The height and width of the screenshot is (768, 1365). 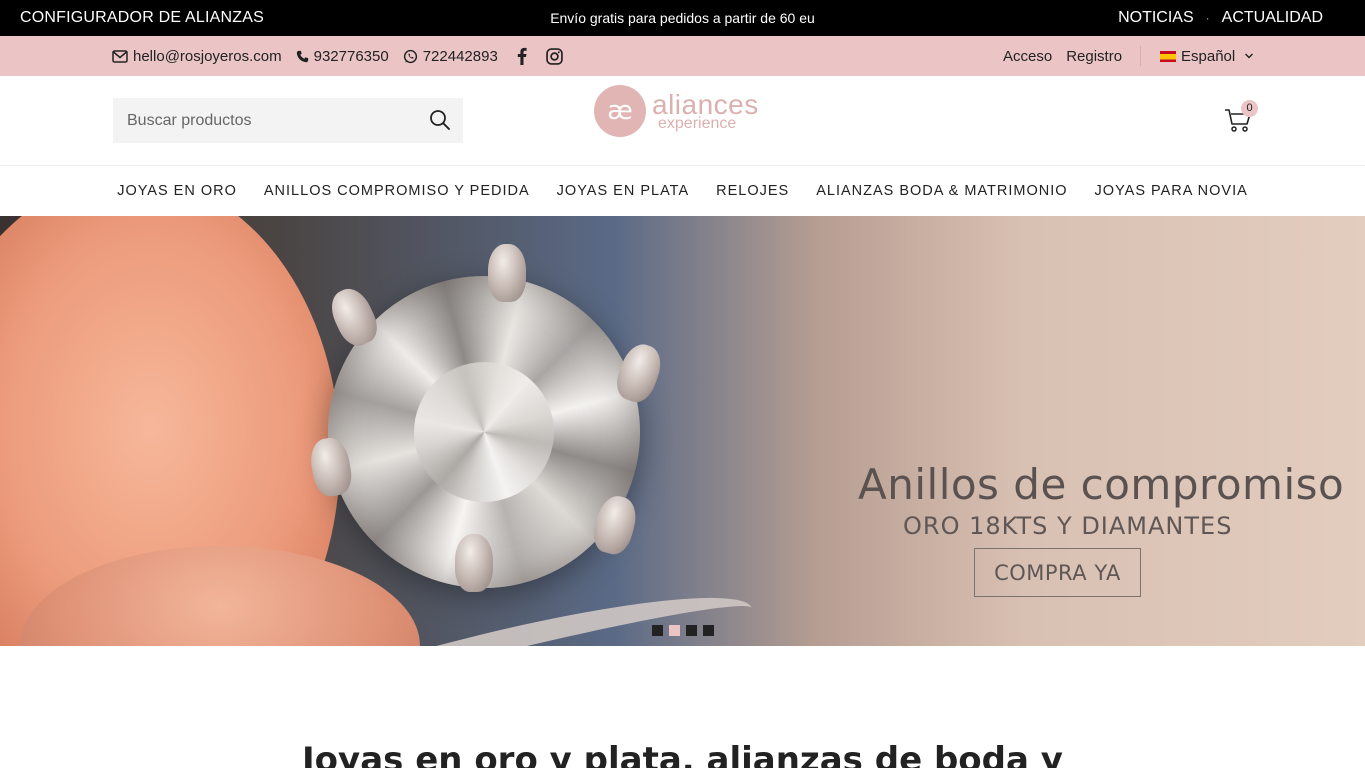 I want to click on site-header: æ aliances experience 0, so click(x=682, y=121).